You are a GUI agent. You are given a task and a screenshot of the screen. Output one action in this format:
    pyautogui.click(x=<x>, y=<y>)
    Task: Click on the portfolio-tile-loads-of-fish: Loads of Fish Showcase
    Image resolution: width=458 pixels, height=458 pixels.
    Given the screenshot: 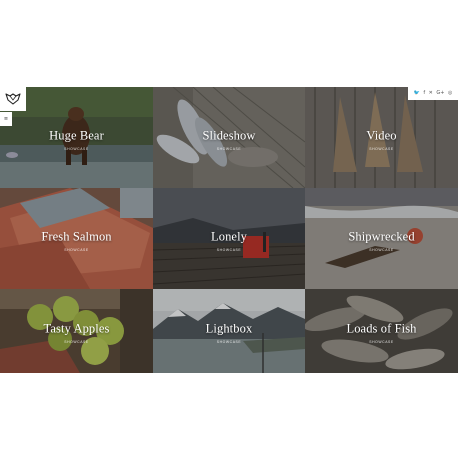 What is the action you would take?
    pyautogui.click(x=381, y=331)
    